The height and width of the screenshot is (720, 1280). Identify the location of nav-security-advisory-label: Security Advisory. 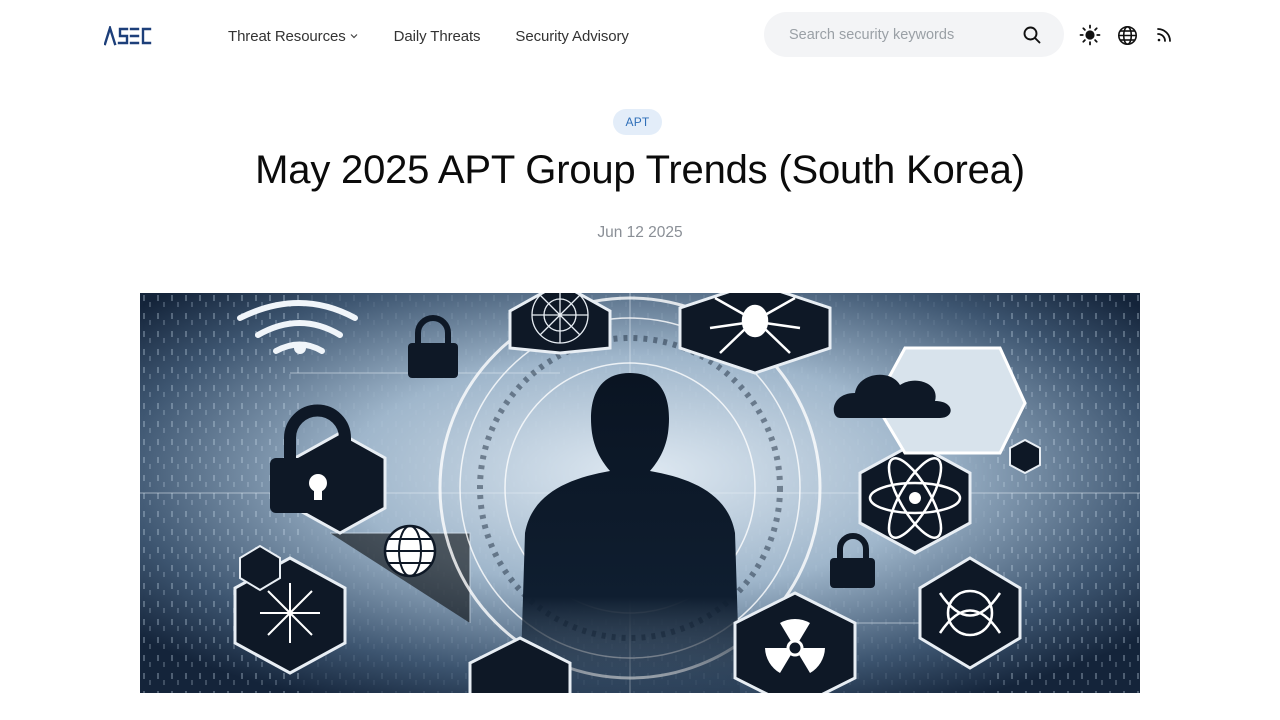
(572, 36).